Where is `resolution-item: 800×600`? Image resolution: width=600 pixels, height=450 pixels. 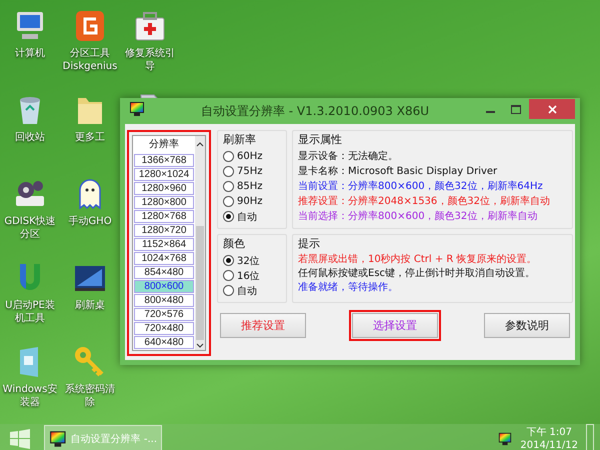 resolution-item: 800×600 is located at coordinates (164, 286).